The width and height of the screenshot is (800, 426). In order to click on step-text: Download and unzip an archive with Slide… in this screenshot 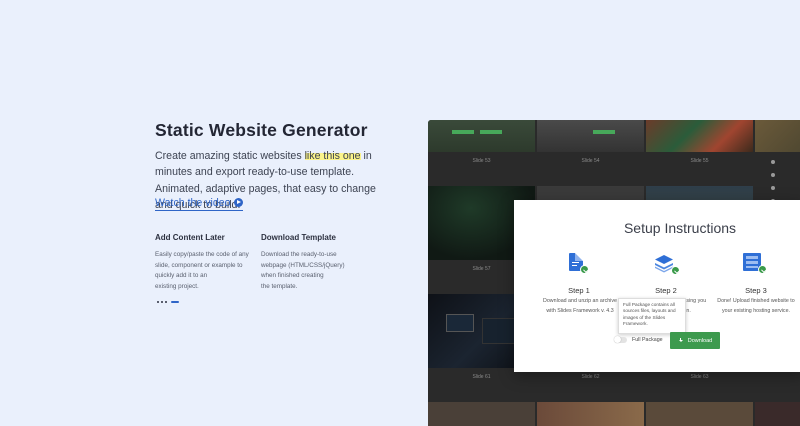, I will do `click(580, 306)`.